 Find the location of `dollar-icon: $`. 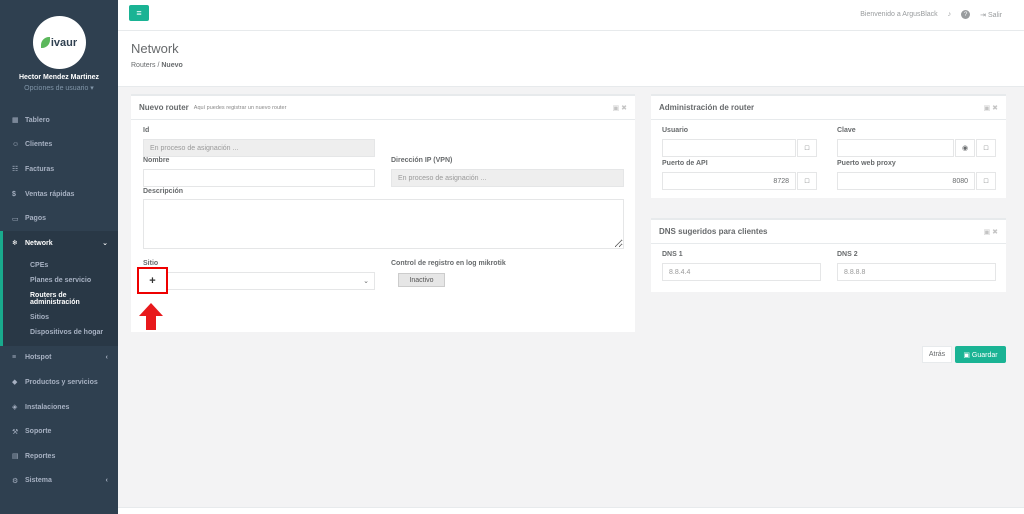

dollar-icon: $ is located at coordinates (14, 194).